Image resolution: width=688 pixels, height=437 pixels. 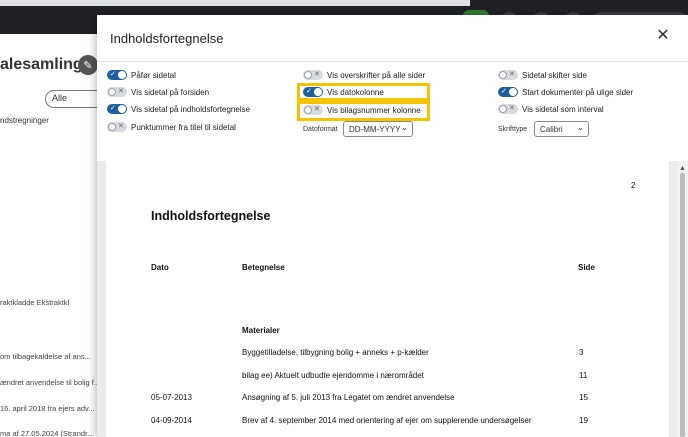 I want to click on column-header-page: Side, so click(x=586, y=267).